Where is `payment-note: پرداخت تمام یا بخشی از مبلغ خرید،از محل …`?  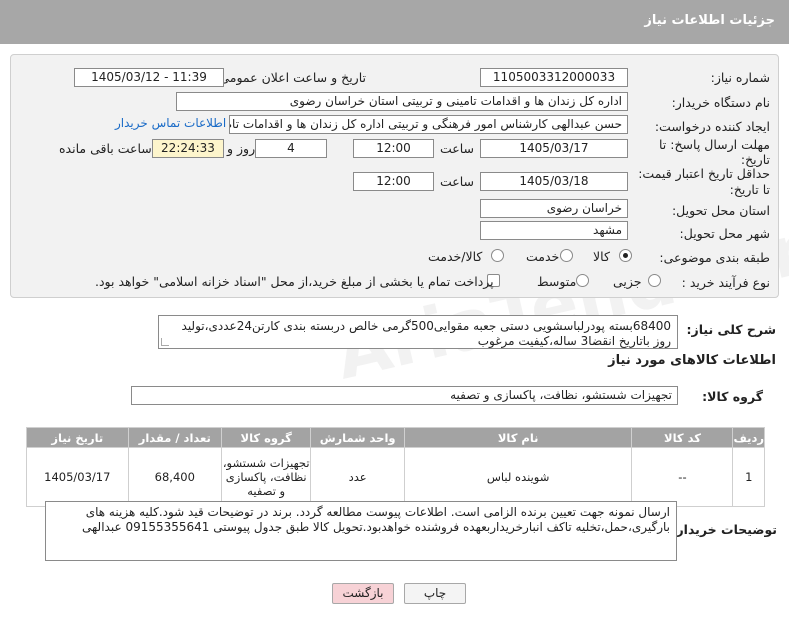 payment-note: پرداخت تمام یا بخشی از مبلغ خرید،از محل … is located at coordinates (294, 281).